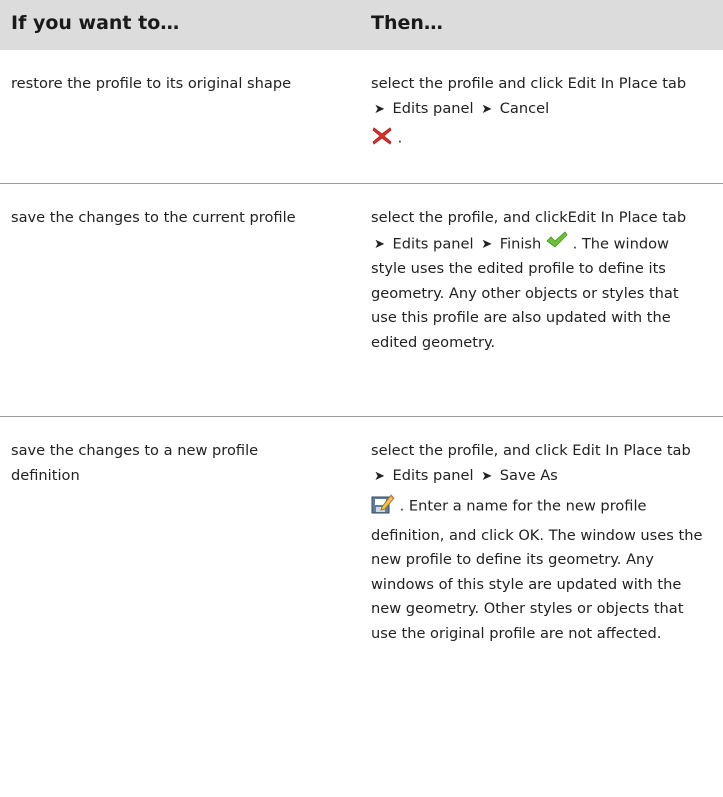 The image size is (723, 797). Describe the element at coordinates (528, 475) in the screenshot. I see `command-name: Save As` at that location.